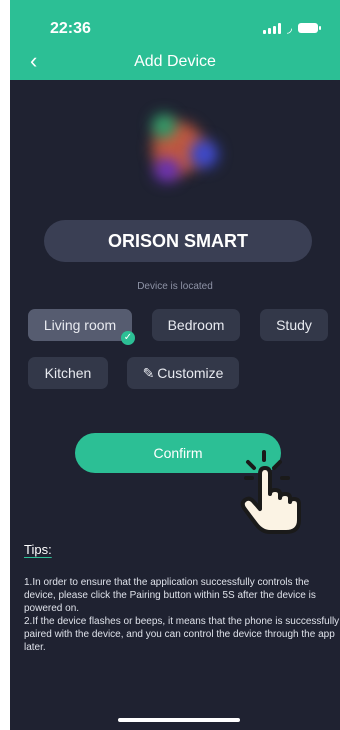  I want to click on room-chip-living-room: Living room ✓, so click(81, 327).